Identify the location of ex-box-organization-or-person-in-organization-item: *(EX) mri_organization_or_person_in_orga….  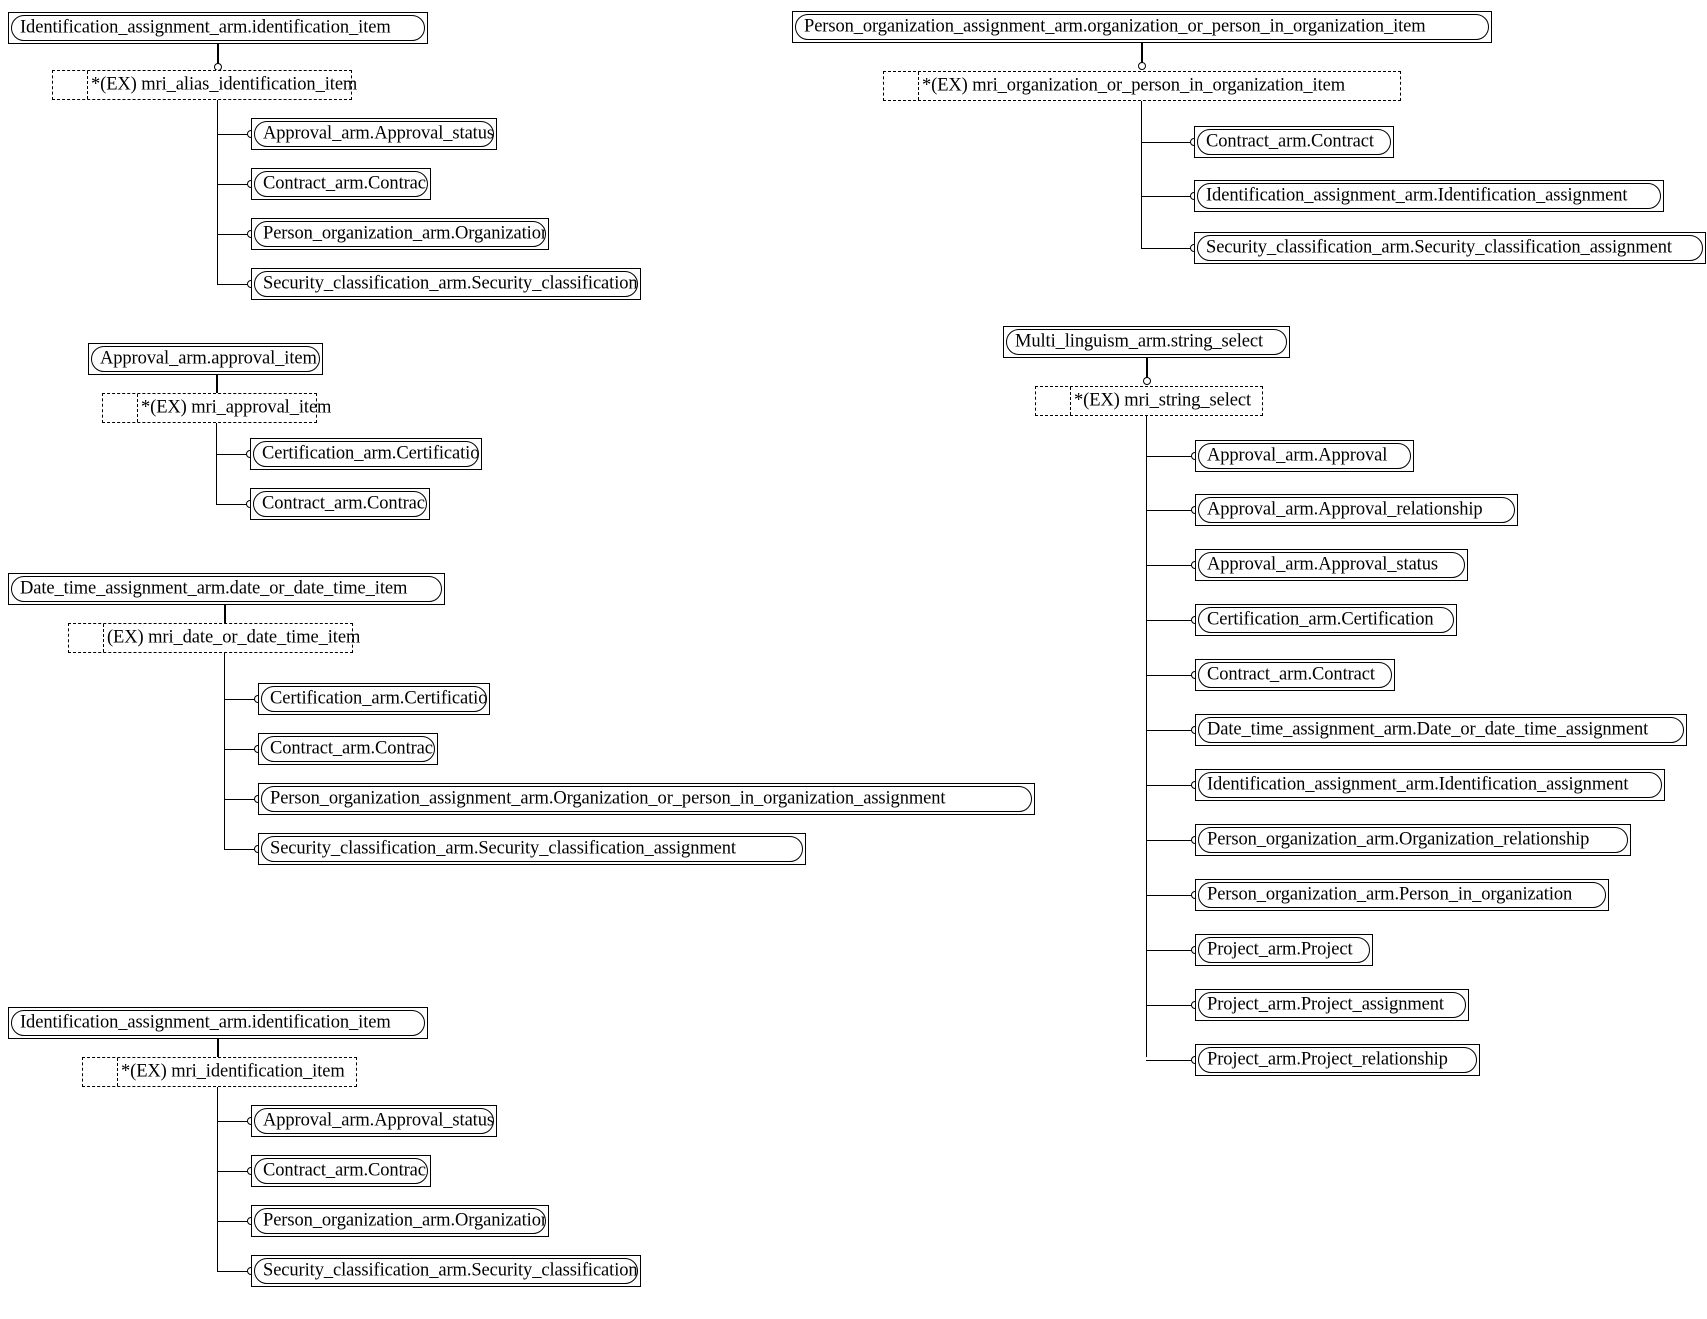
(1142, 86).